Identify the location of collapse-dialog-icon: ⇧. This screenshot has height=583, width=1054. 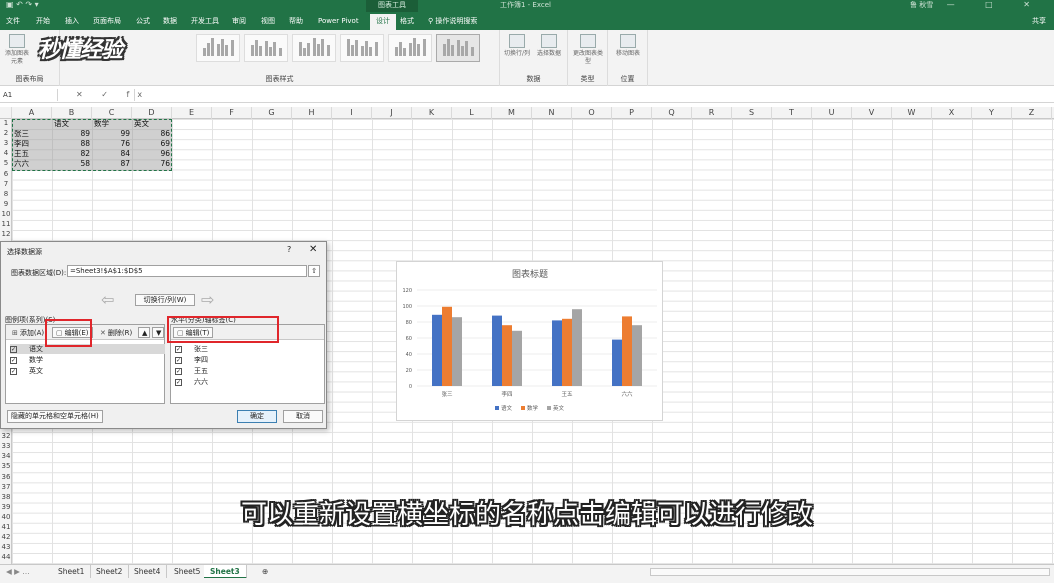
(314, 271).